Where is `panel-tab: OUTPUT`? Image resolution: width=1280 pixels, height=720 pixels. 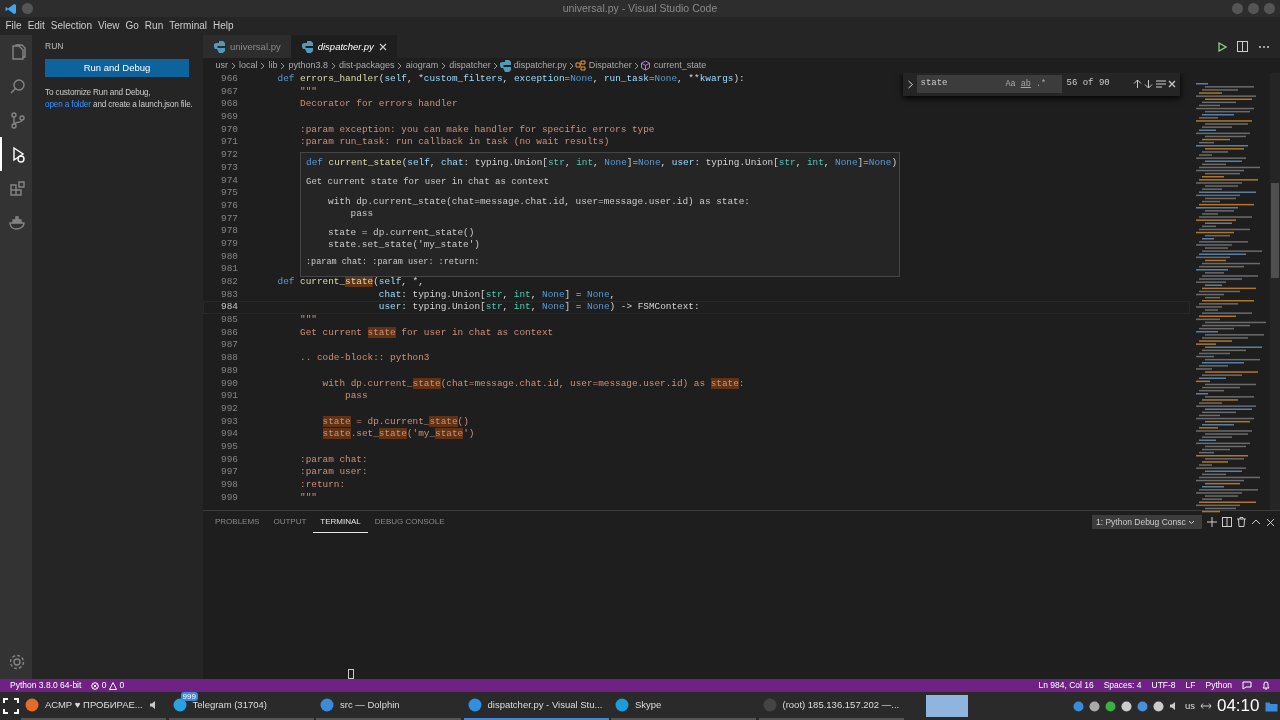 panel-tab: OUTPUT is located at coordinates (290, 522).